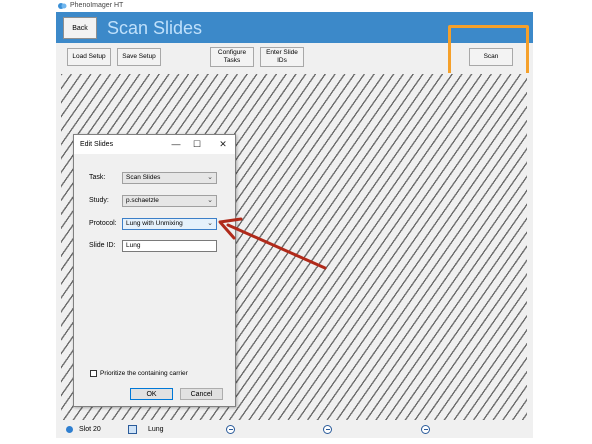 This screenshot has width=592, height=444. What do you see at coordinates (143, 177) in the screenshot?
I see `task-value: Scan Slides` at bounding box center [143, 177].